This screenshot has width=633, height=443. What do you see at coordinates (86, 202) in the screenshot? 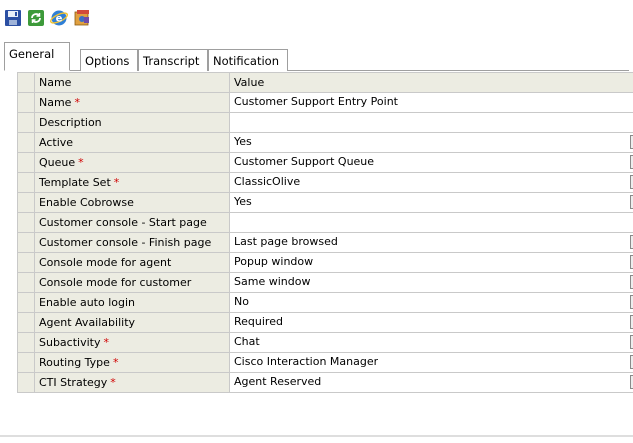
I see `property-label: Enable Cobrowse` at bounding box center [86, 202].